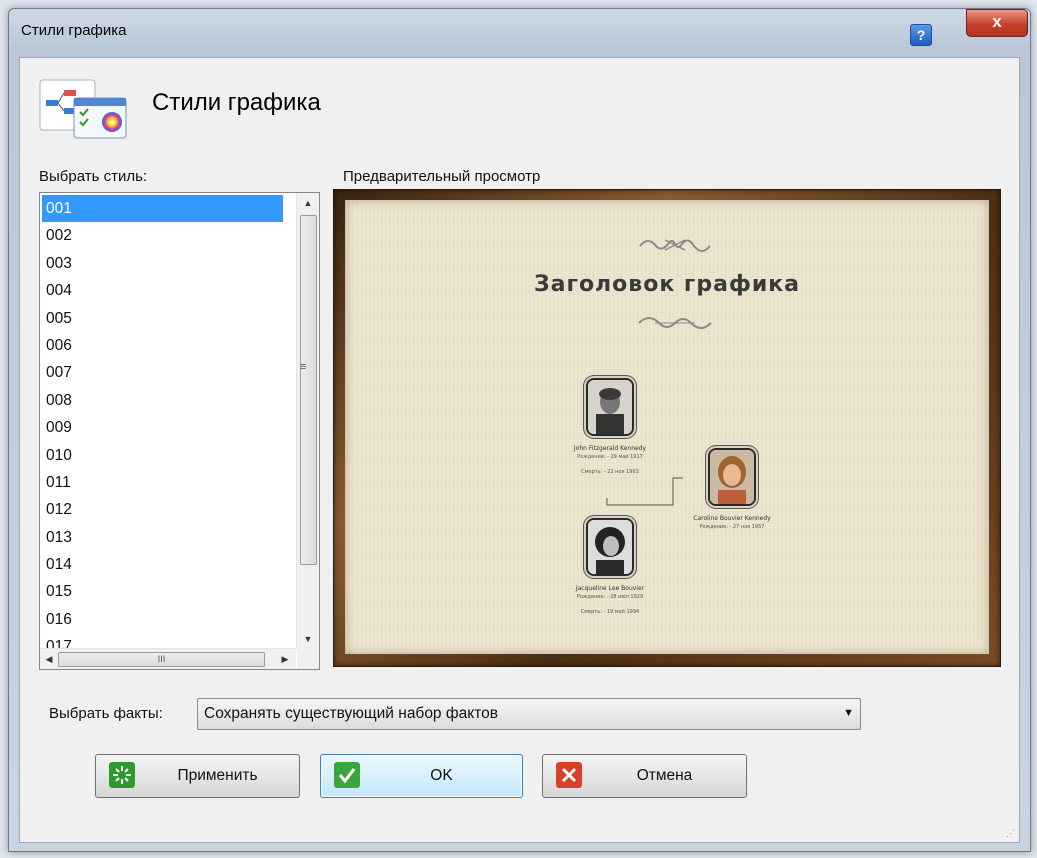 The height and width of the screenshot is (858, 1037). I want to click on scroll-down-arrow-icon: ▼, so click(308, 639).